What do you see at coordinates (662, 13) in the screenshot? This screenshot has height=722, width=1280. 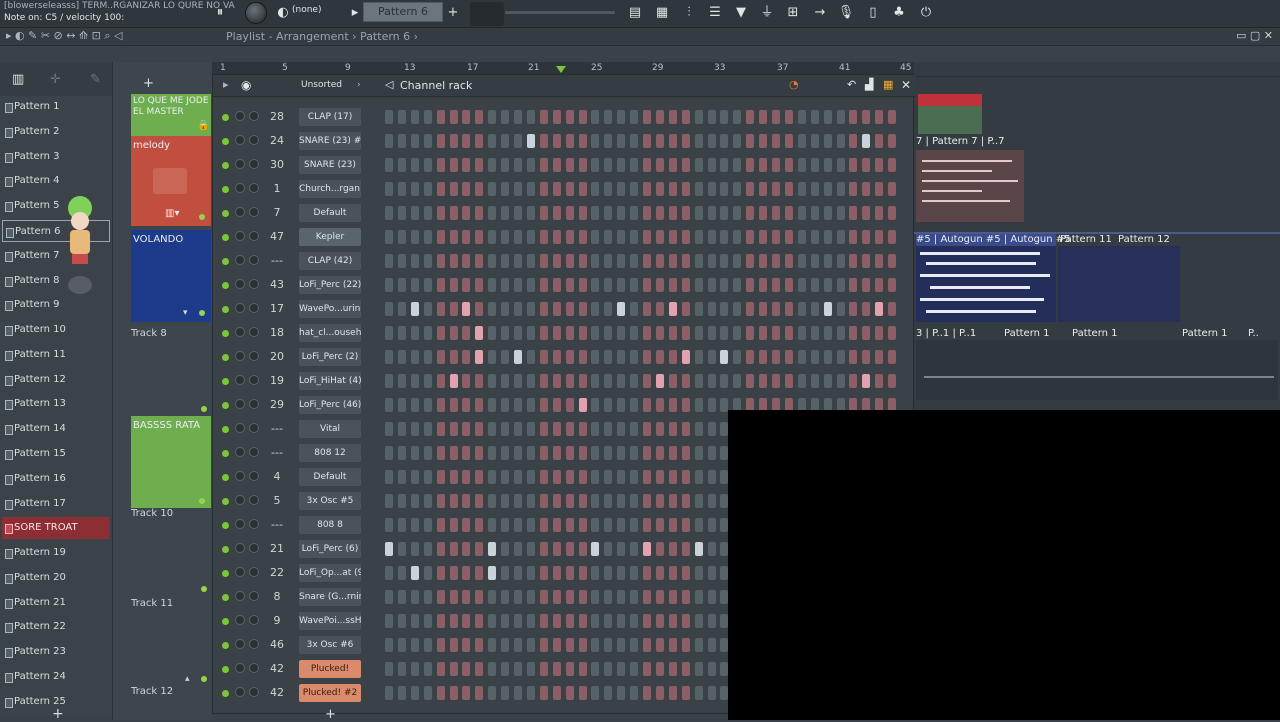 I see `piano-roll-icon: ▦` at bounding box center [662, 13].